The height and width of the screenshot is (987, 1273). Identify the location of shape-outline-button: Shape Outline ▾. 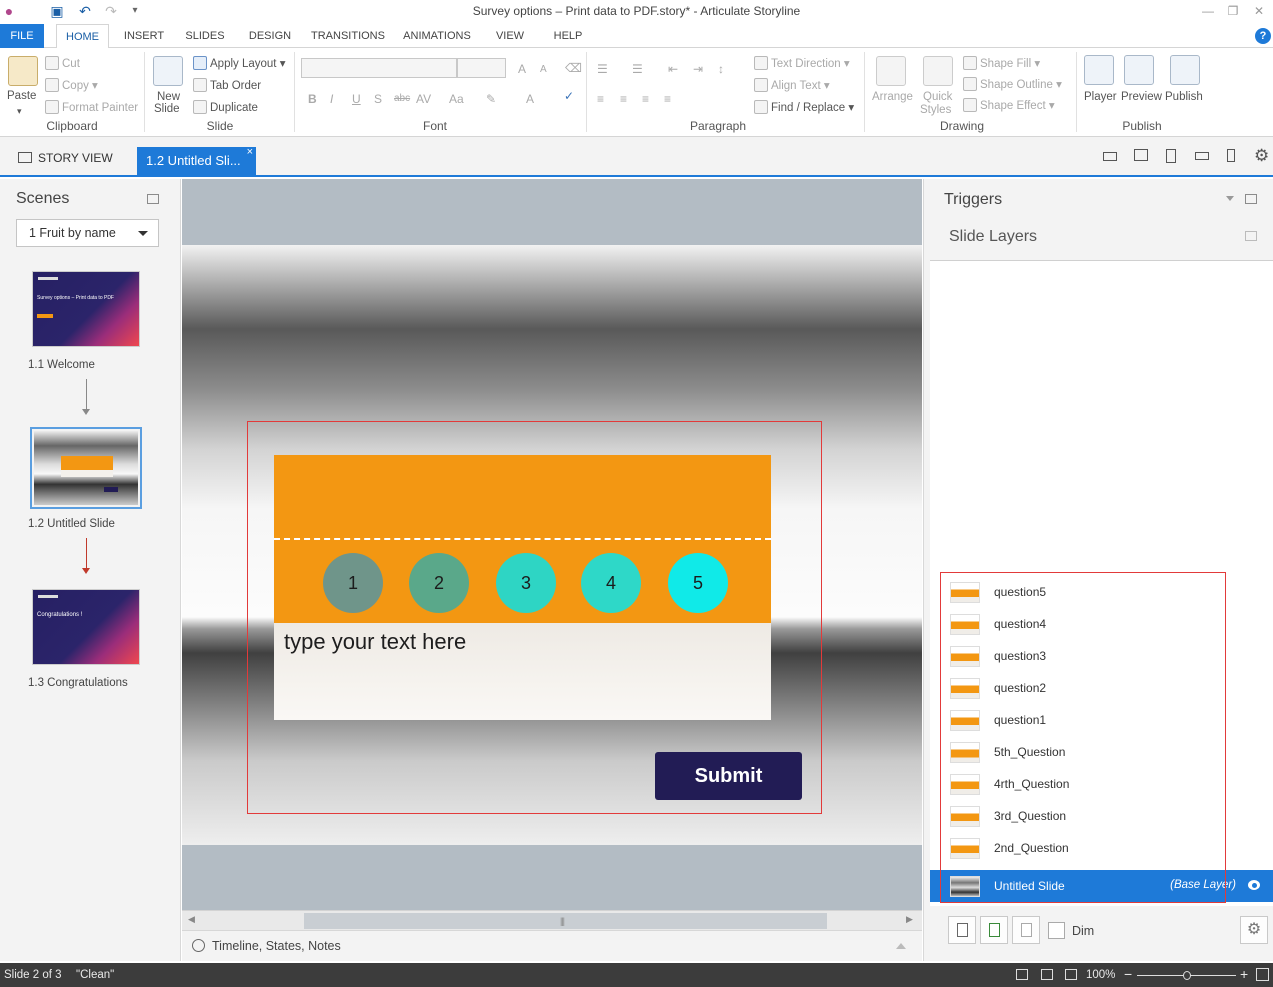
(1012, 84).